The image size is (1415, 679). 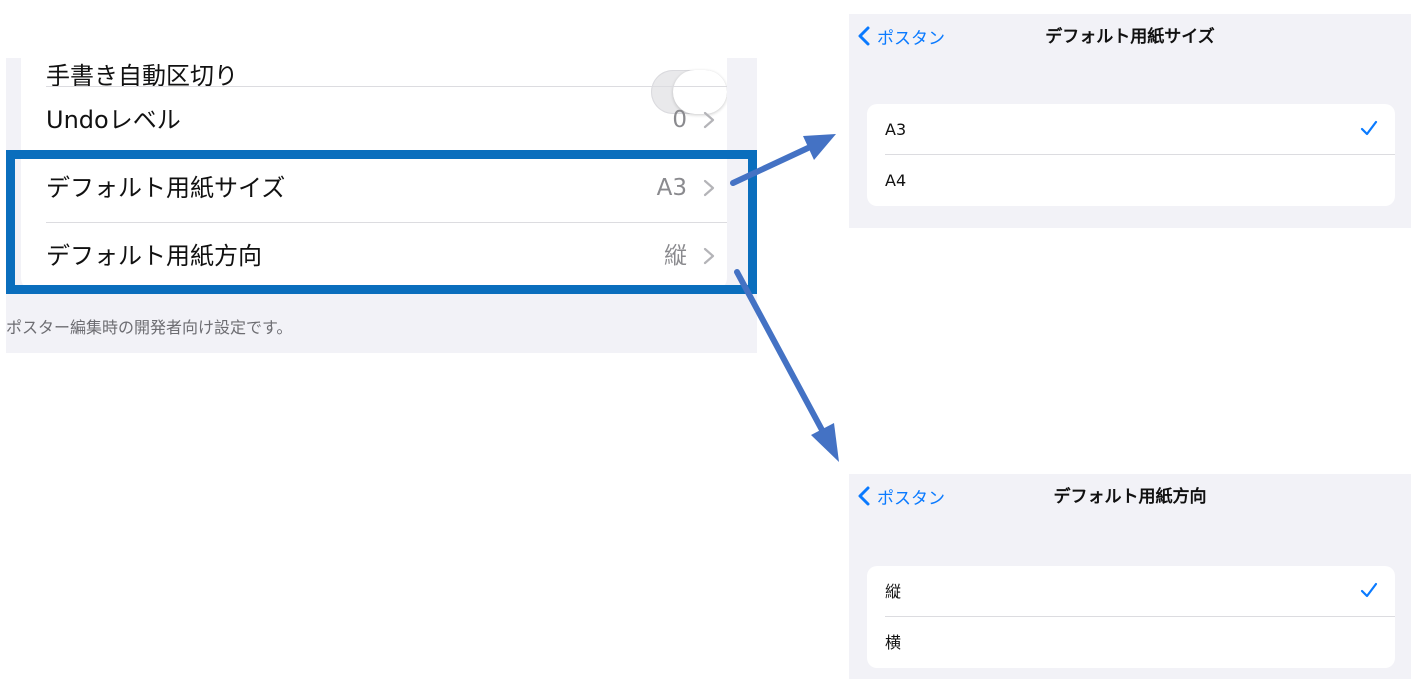 I want to click on section-footer-note: ポスター編集時の開発者向け設定です。, so click(x=149, y=327).